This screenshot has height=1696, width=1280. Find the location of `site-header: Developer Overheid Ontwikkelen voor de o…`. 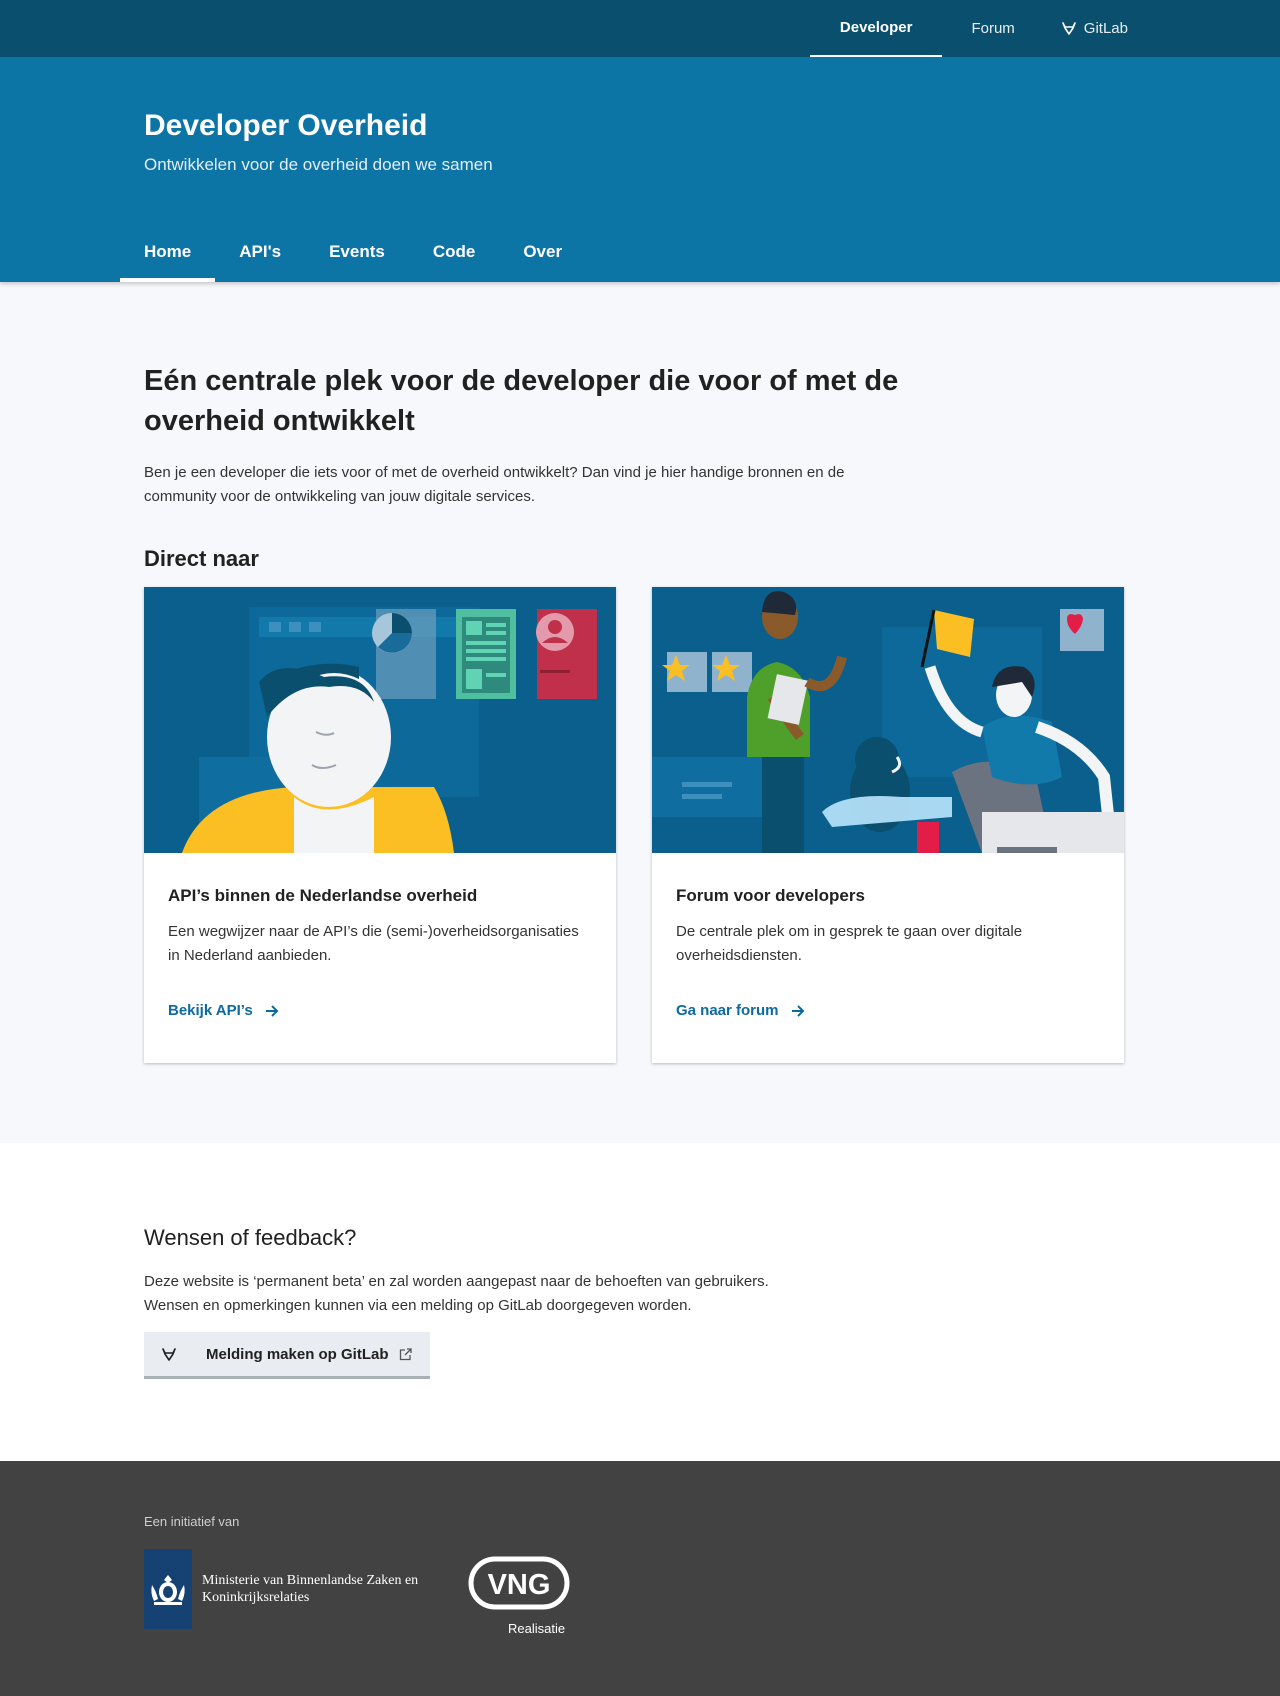

site-header: Developer Overheid Ontwikkelen voor de o… is located at coordinates (640, 169).